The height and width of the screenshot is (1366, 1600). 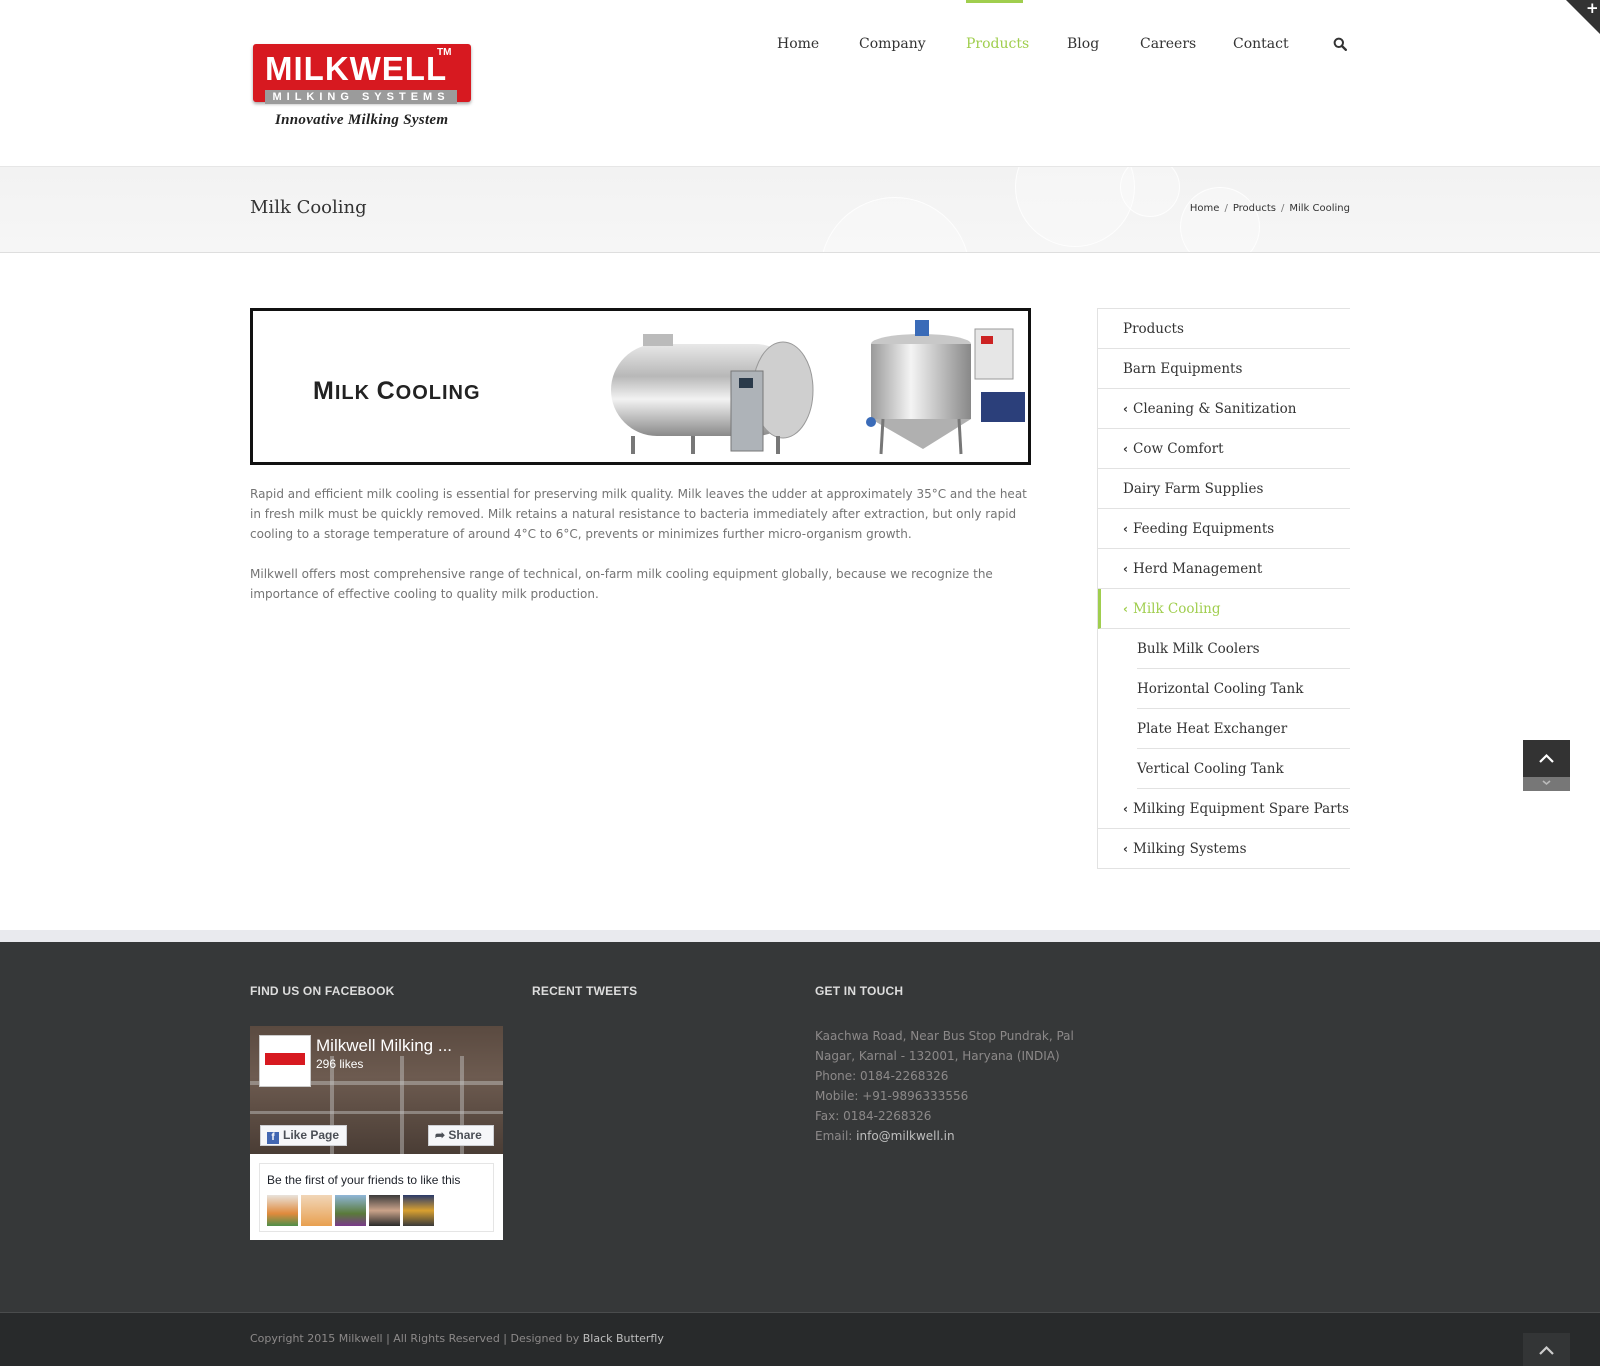 I want to click on search-icon, so click(x=1340, y=44).